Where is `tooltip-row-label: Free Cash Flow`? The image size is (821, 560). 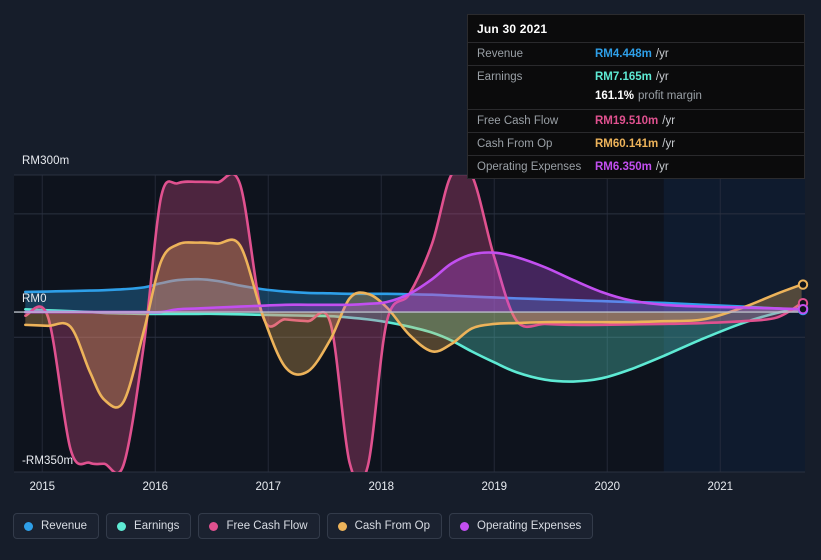 tooltip-row-label: Free Cash Flow is located at coordinates (518, 121).